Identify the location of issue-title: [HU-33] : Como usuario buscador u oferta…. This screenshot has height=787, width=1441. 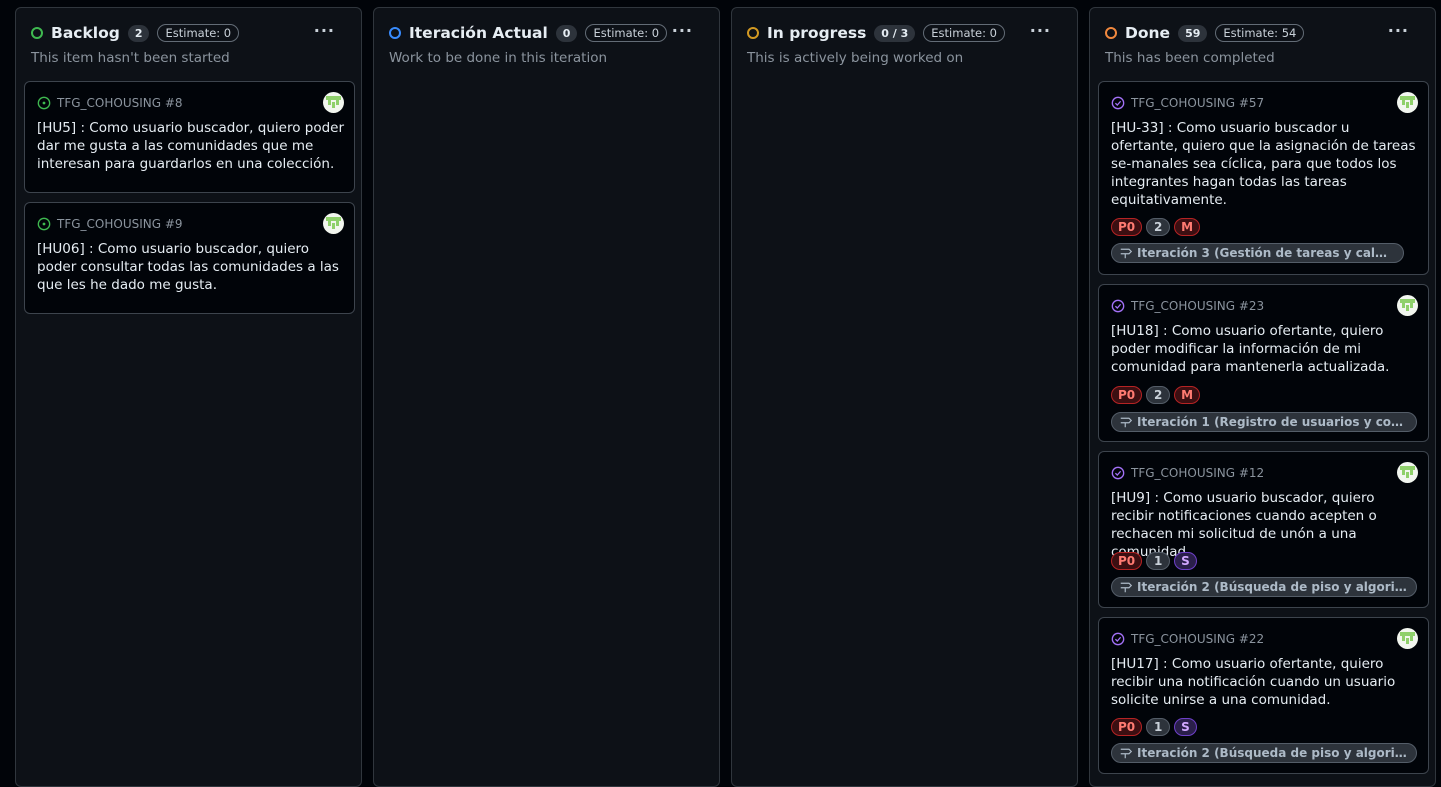
(1265, 164).